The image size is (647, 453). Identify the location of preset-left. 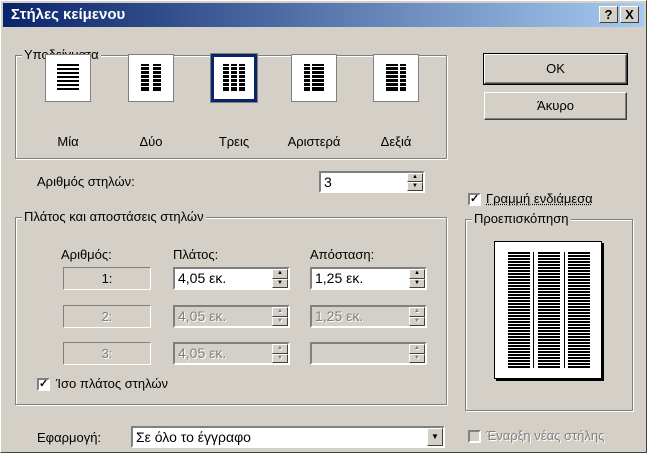
(314, 78).